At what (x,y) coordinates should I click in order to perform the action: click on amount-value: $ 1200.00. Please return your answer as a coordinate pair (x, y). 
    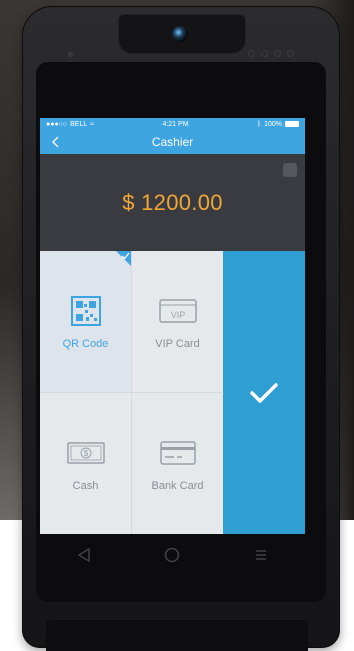
    Looking at the image, I should click on (172, 202).